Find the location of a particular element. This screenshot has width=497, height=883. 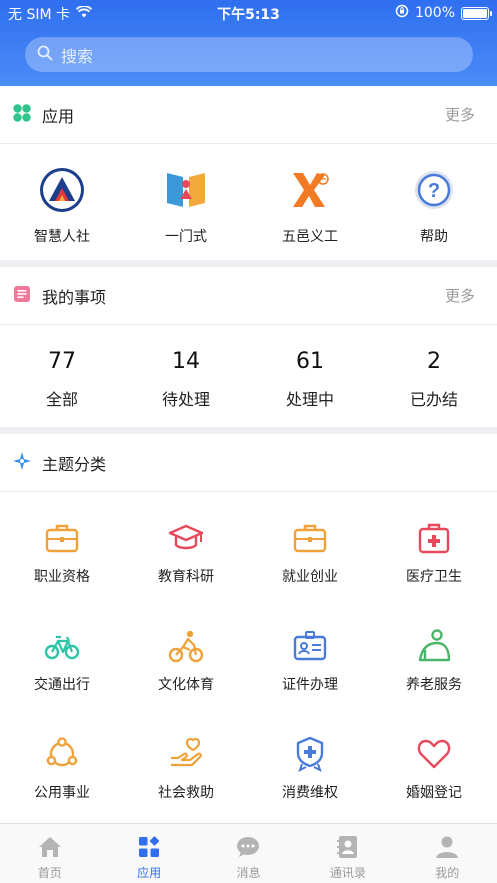

home-icon is located at coordinates (49, 847).